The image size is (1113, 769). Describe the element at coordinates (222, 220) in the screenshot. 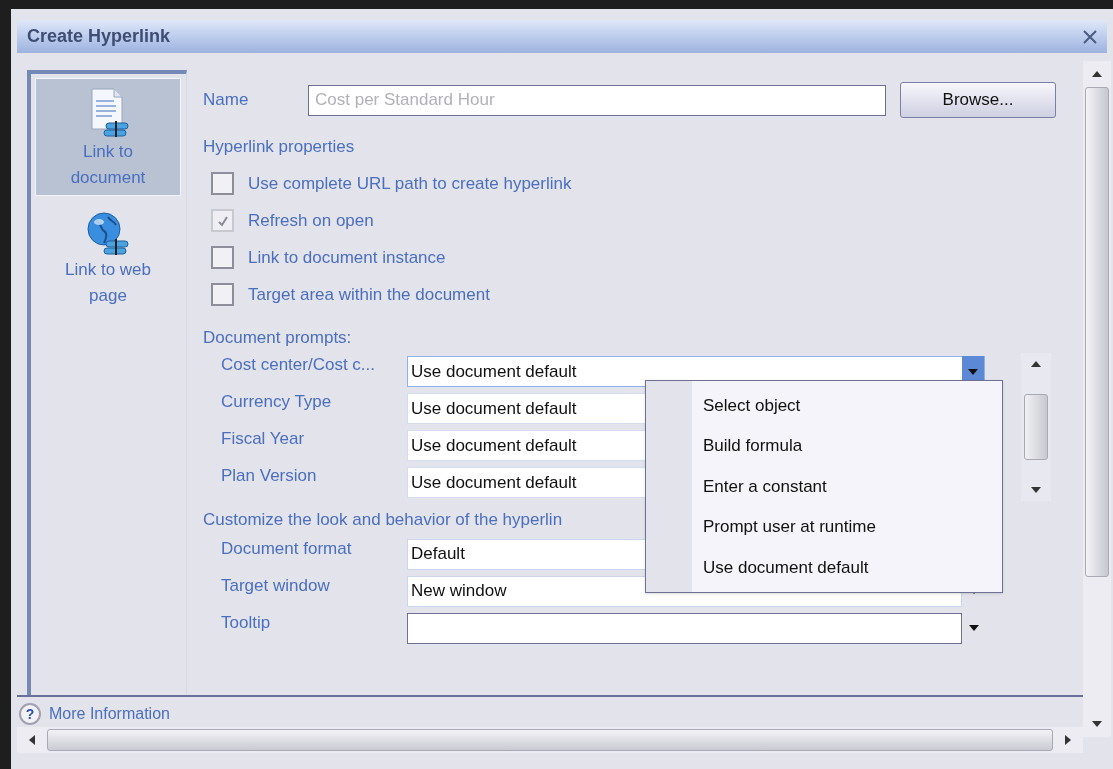

I see `checkmark-icon` at that location.